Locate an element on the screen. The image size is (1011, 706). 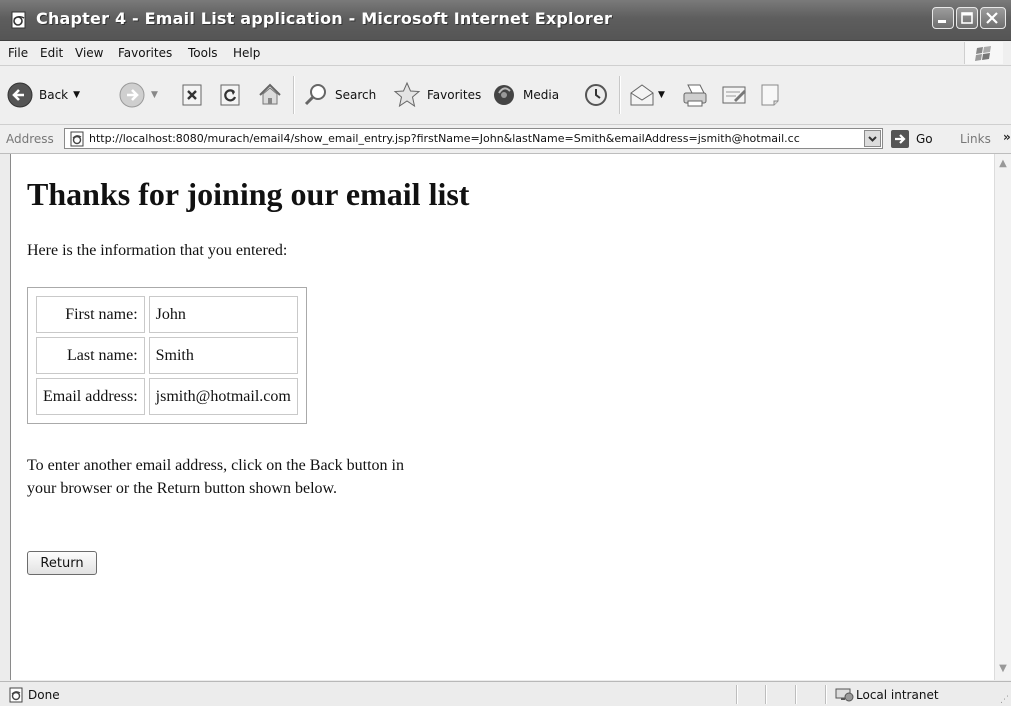
menu-help: Help is located at coordinates (246, 53).